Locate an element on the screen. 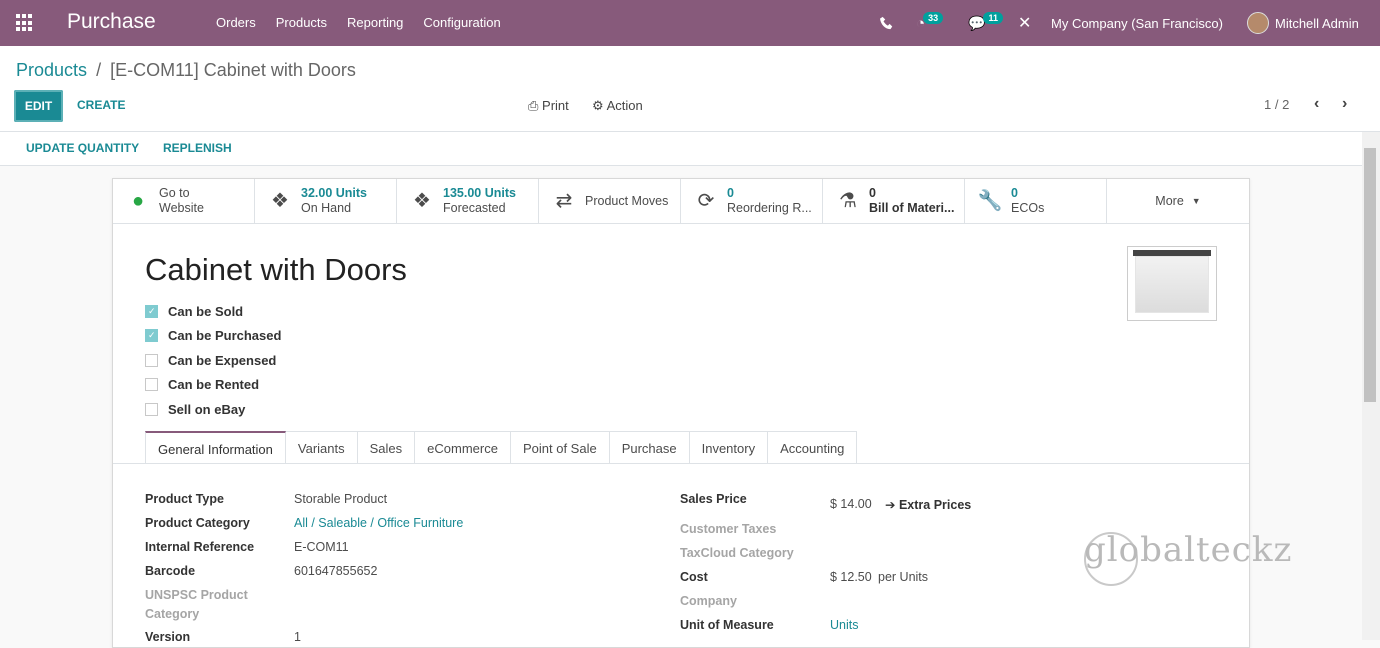  print-label: Print is located at coordinates (555, 105).